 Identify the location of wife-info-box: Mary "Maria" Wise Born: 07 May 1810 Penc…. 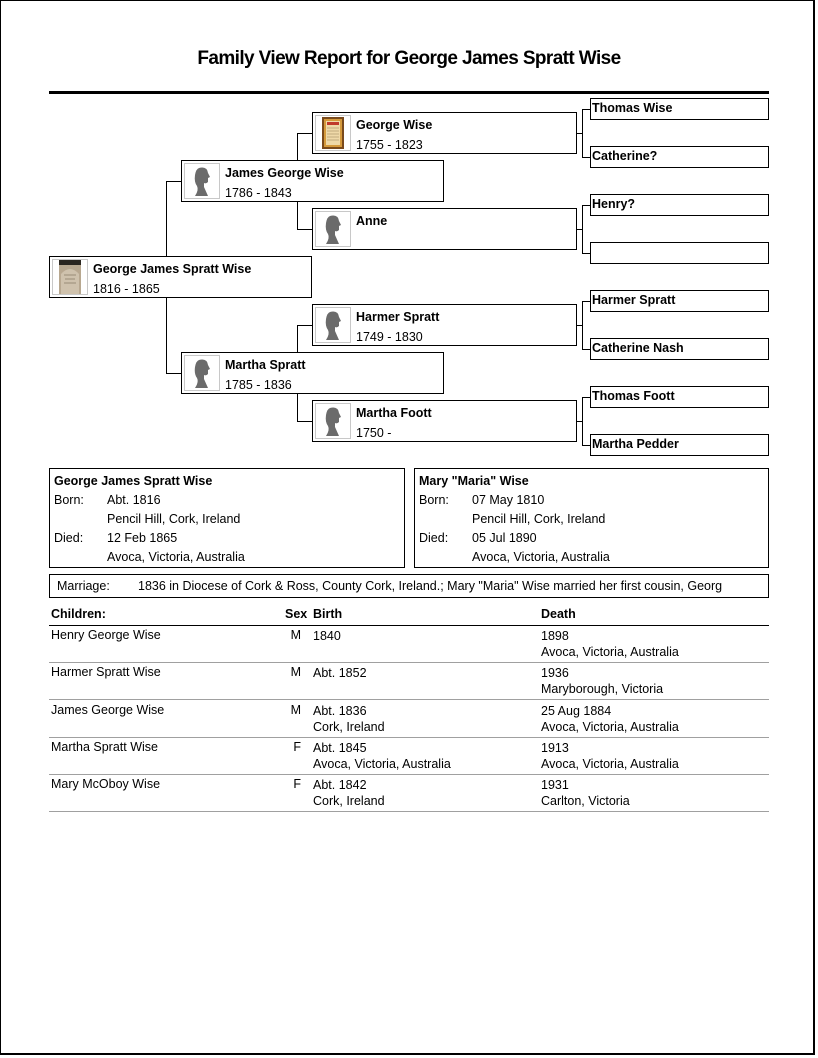
(591, 518).